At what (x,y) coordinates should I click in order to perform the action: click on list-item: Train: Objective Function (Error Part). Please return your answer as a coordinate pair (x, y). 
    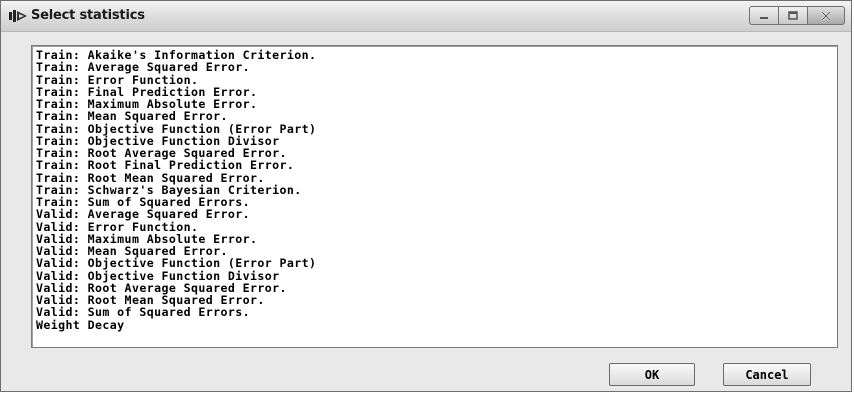
    Looking at the image, I should click on (436, 128).